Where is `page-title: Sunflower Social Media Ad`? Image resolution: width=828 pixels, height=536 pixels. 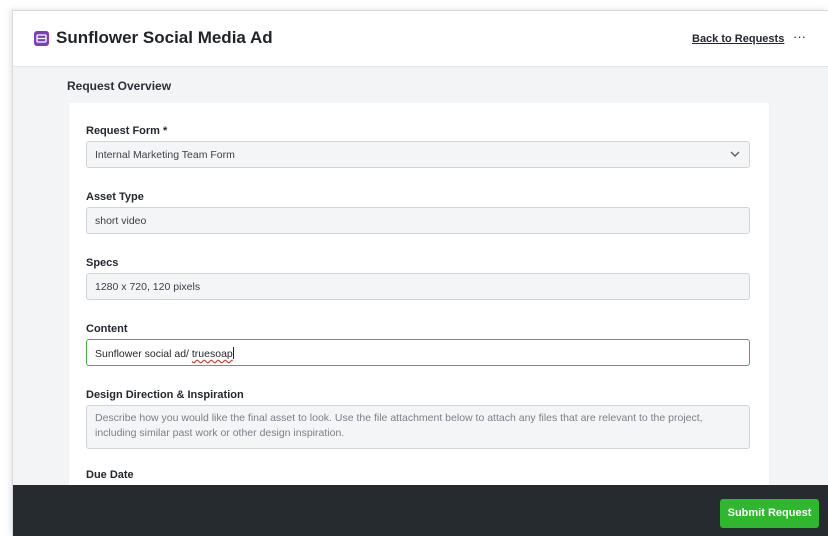
page-title: Sunflower Social Media Ad is located at coordinates (164, 37).